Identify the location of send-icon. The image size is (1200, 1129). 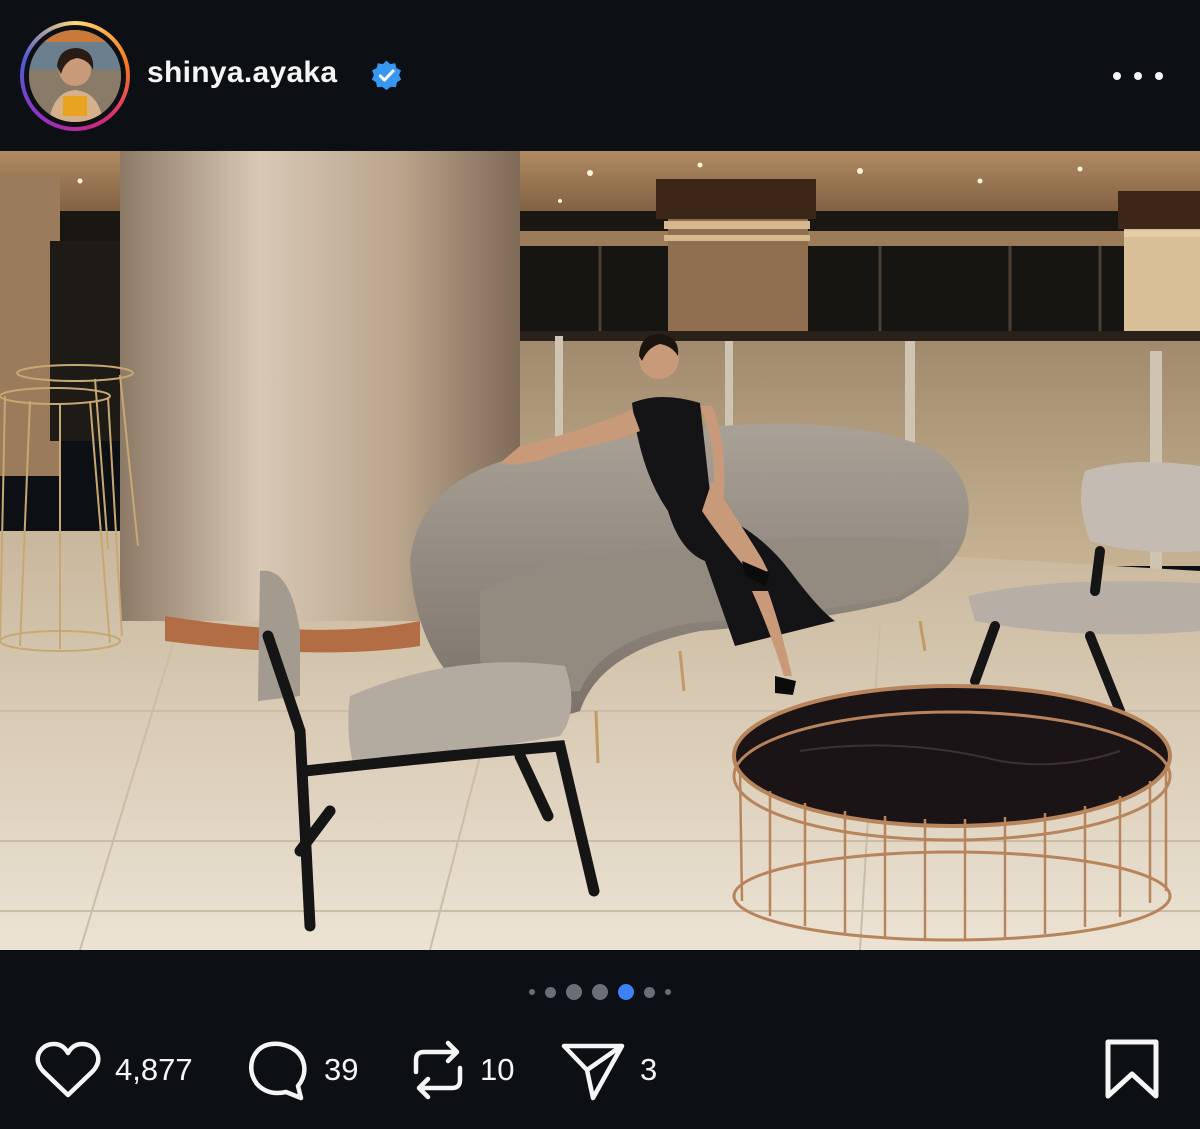
(593, 1070).